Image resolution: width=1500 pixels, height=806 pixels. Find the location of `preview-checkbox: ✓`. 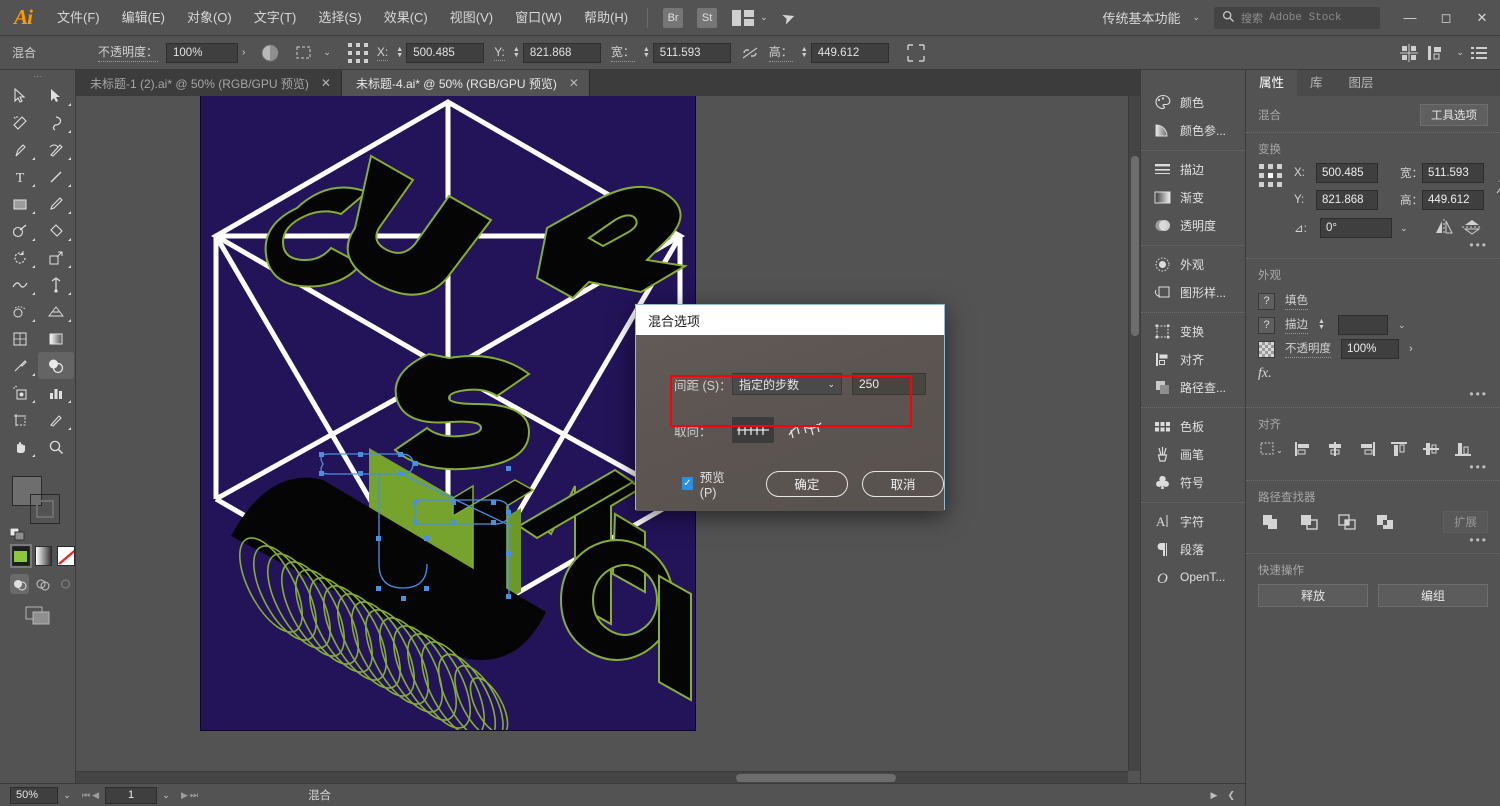

preview-checkbox: ✓ is located at coordinates (687, 483).